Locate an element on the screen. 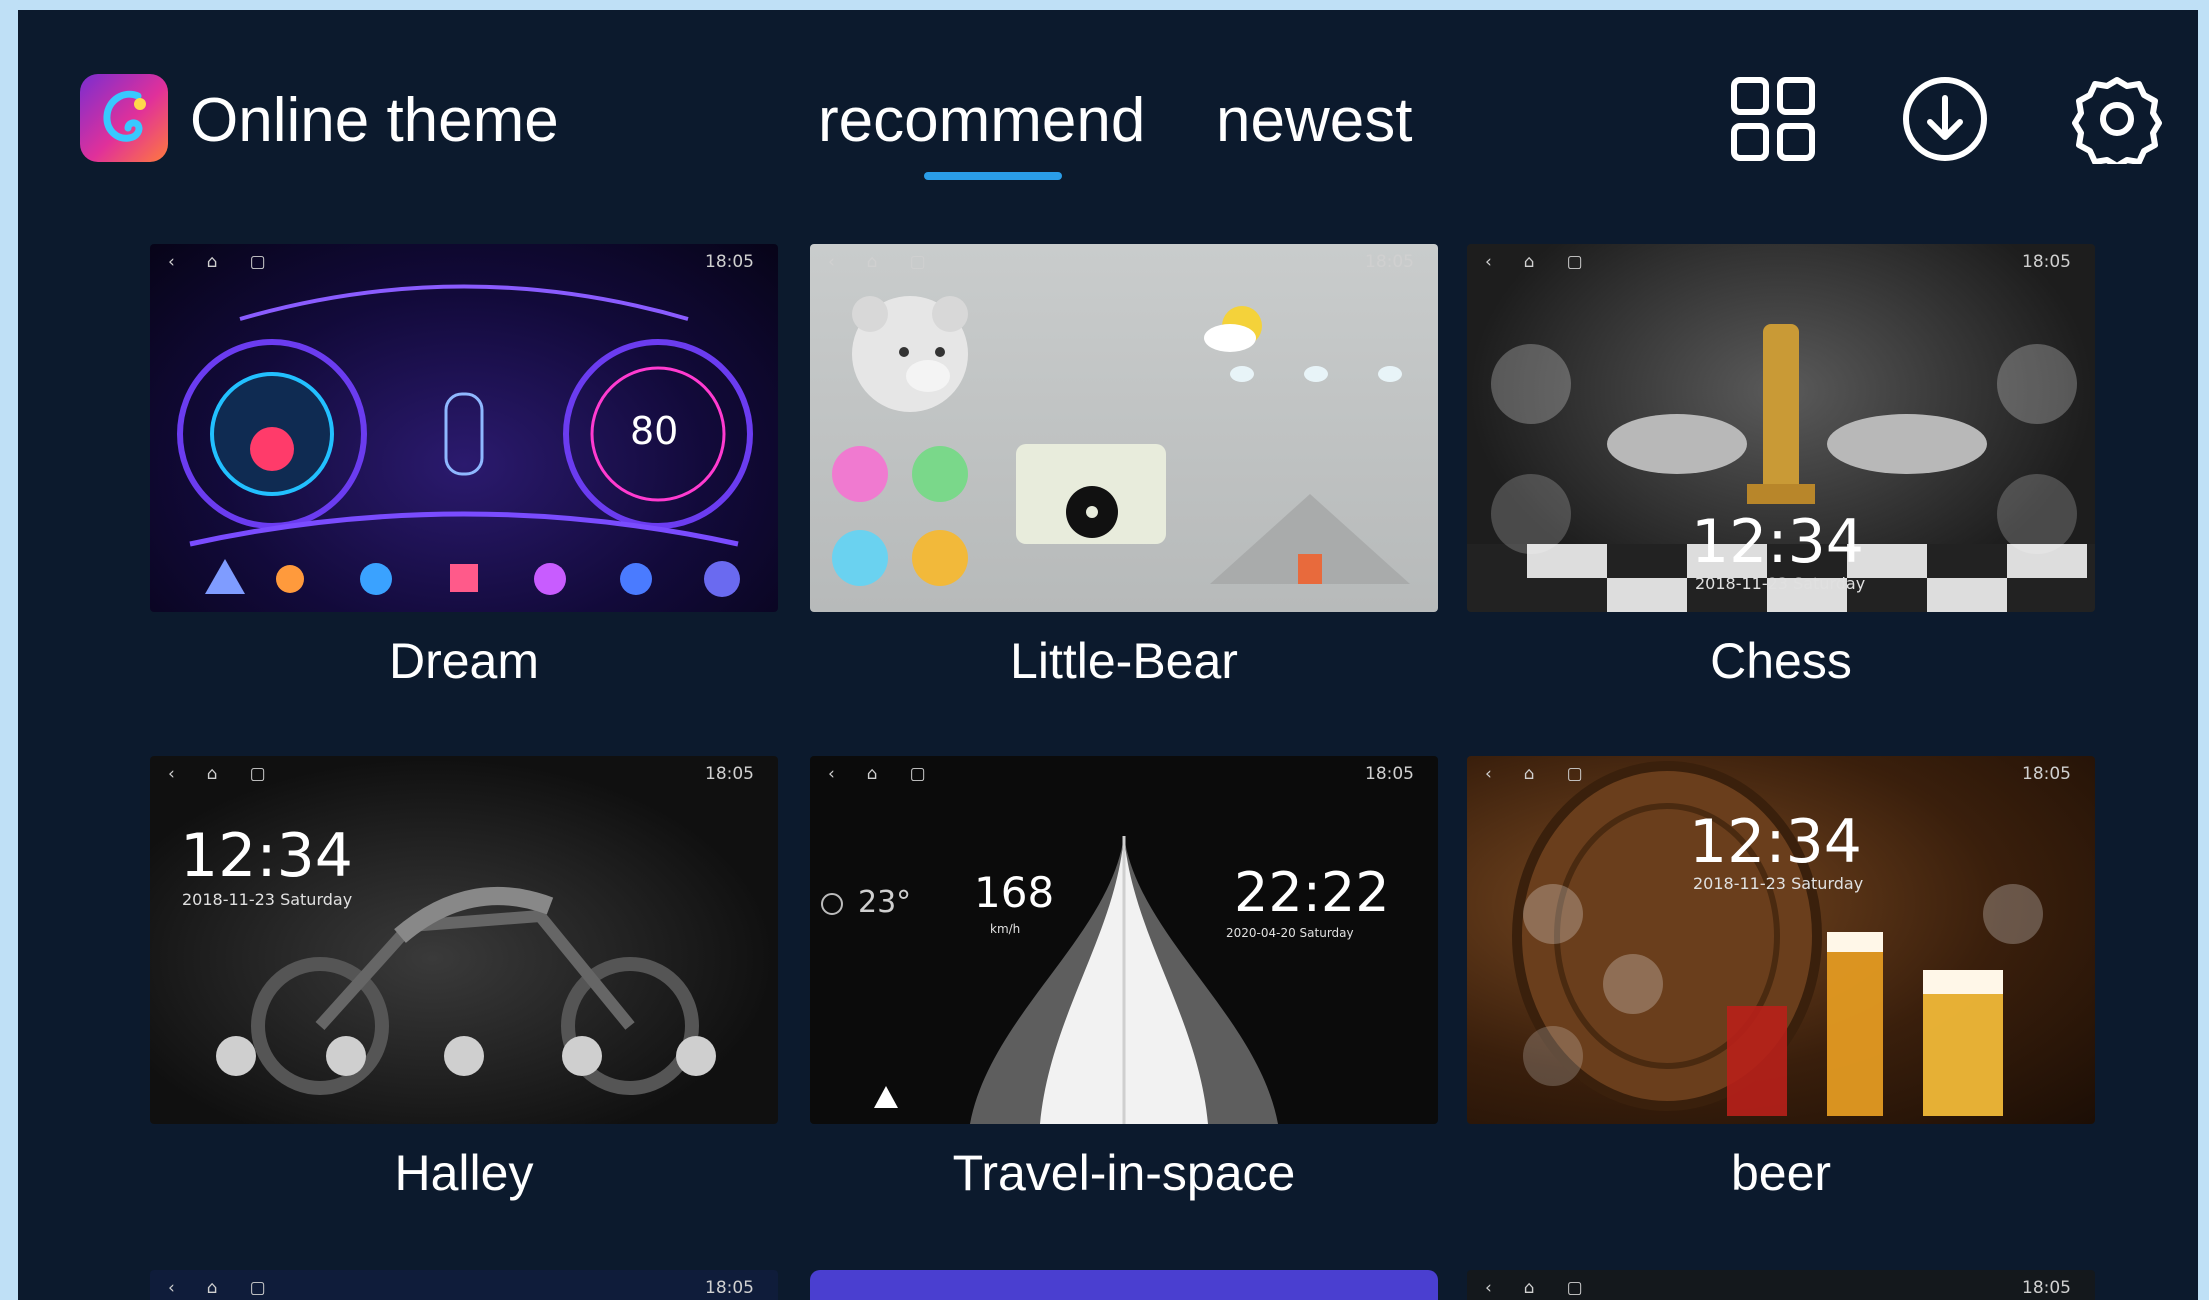  preview-temperature: 23° is located at coordinates (885, 902).